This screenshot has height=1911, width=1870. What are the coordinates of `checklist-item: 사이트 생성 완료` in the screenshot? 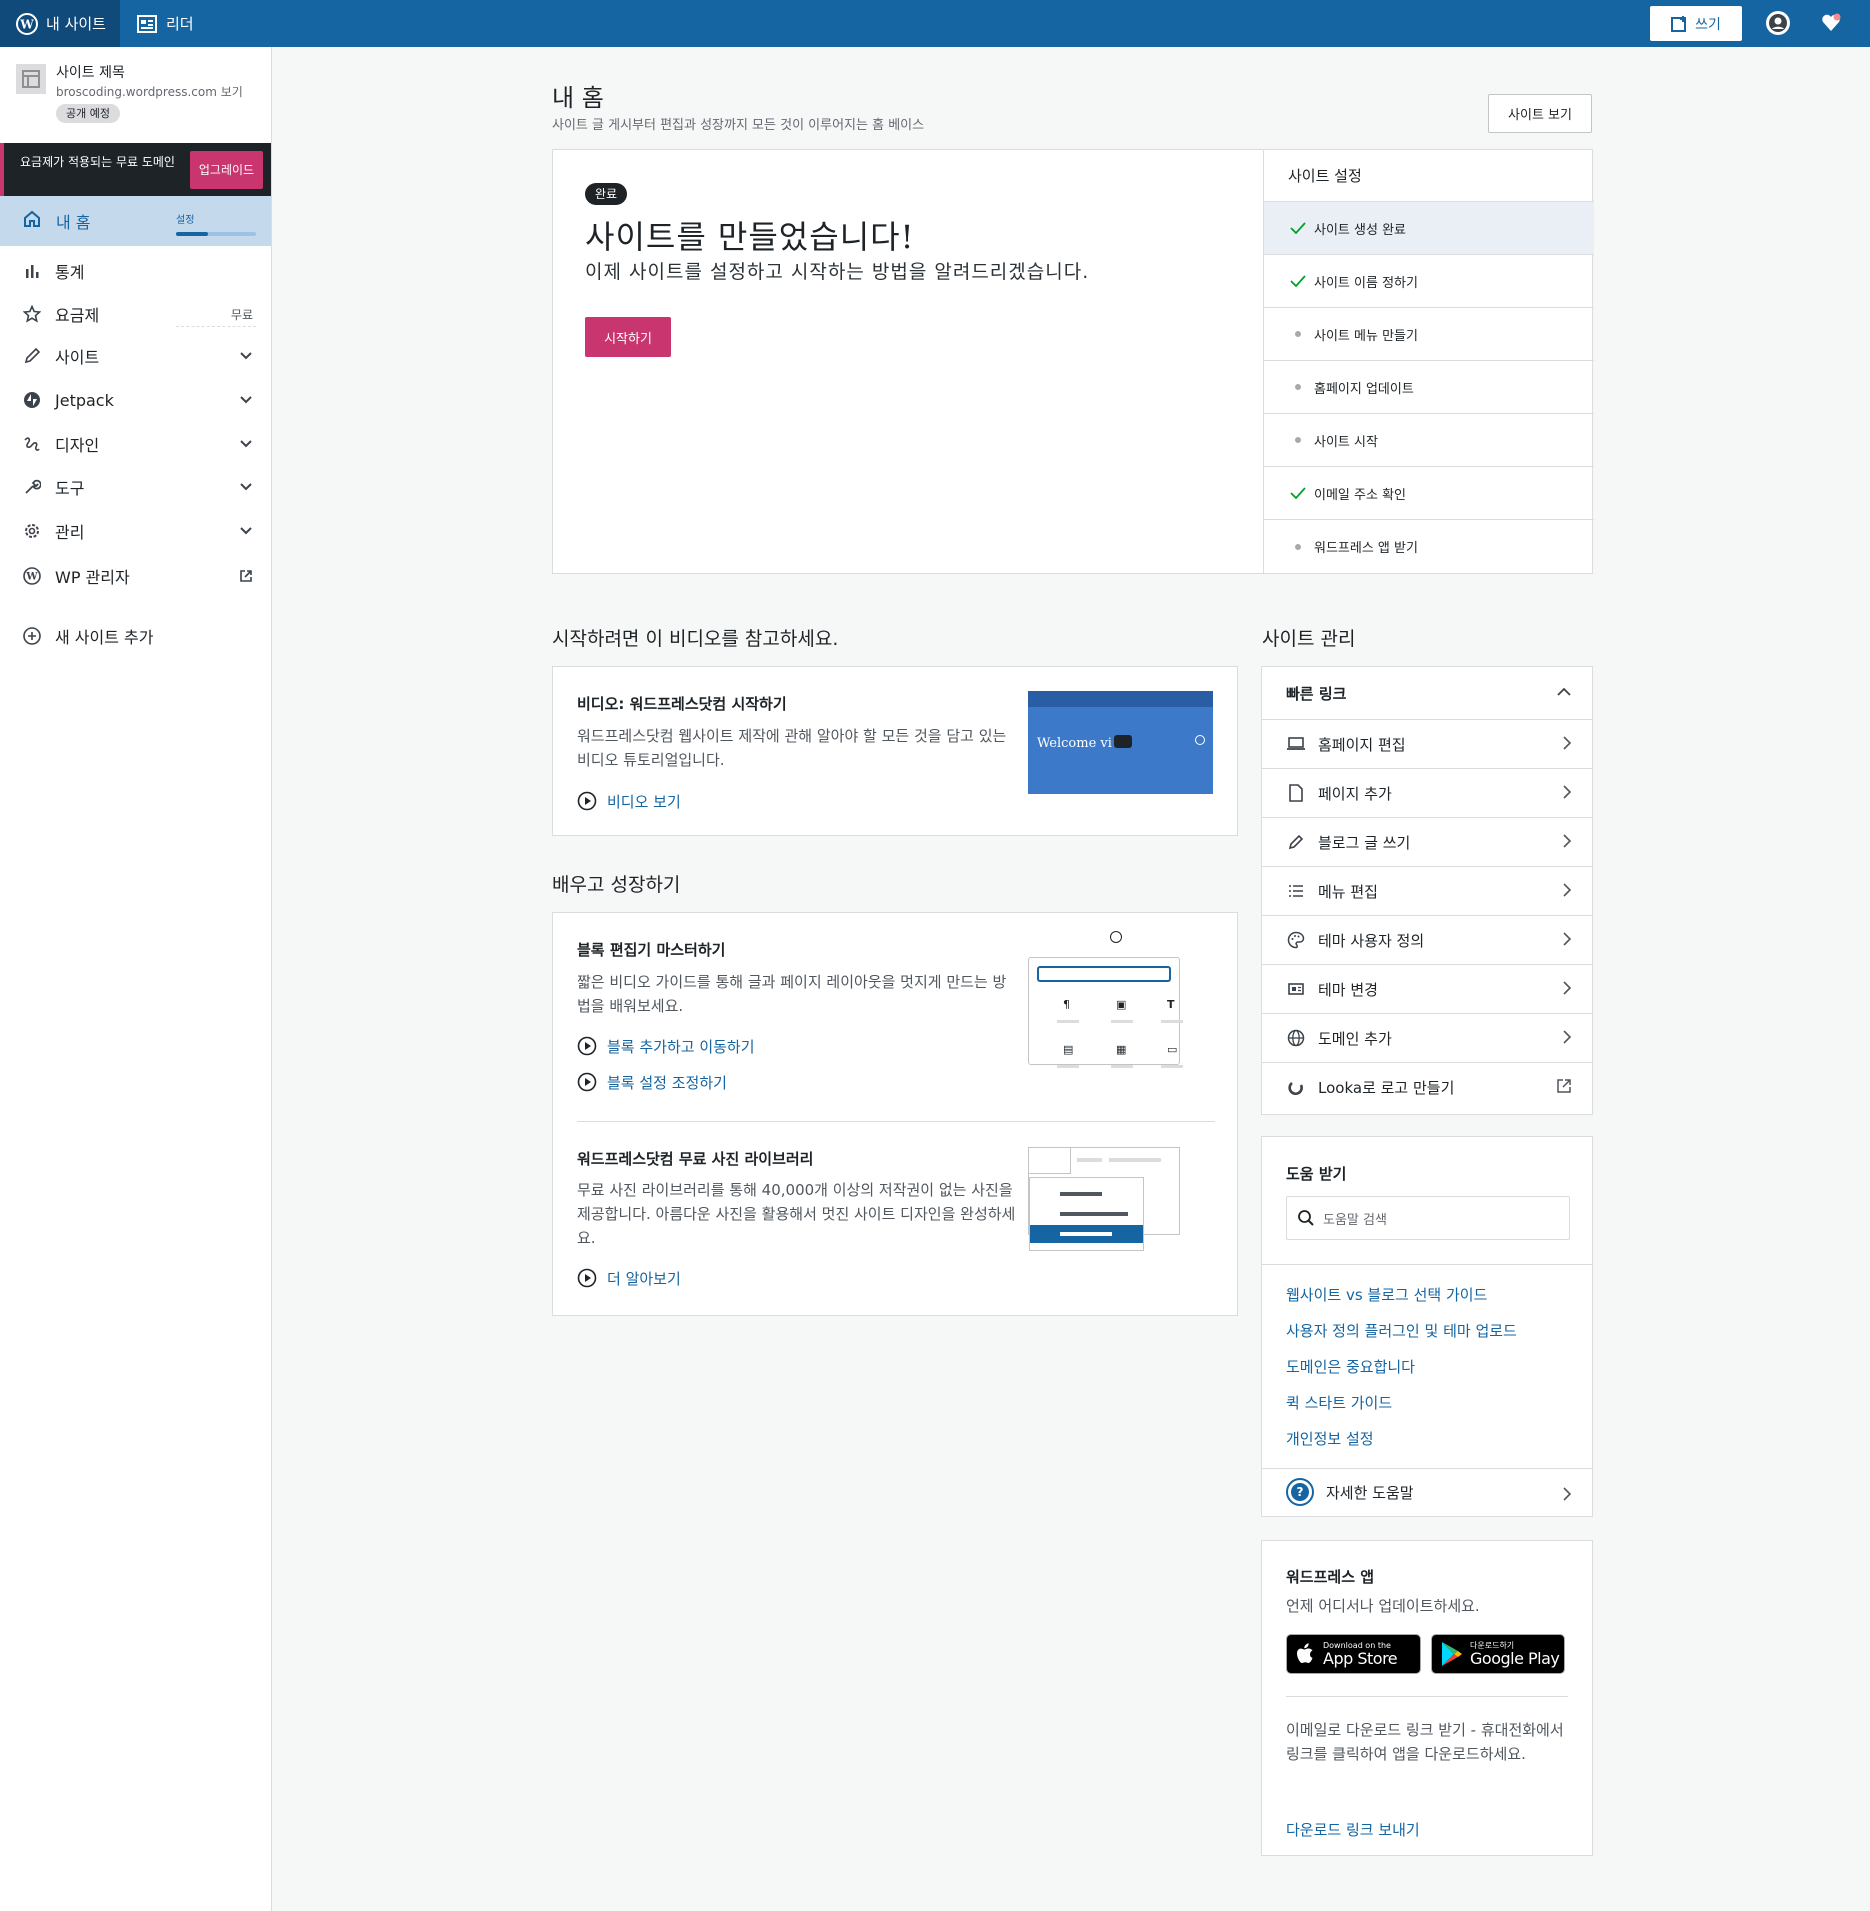 It's located at (1429, 228).